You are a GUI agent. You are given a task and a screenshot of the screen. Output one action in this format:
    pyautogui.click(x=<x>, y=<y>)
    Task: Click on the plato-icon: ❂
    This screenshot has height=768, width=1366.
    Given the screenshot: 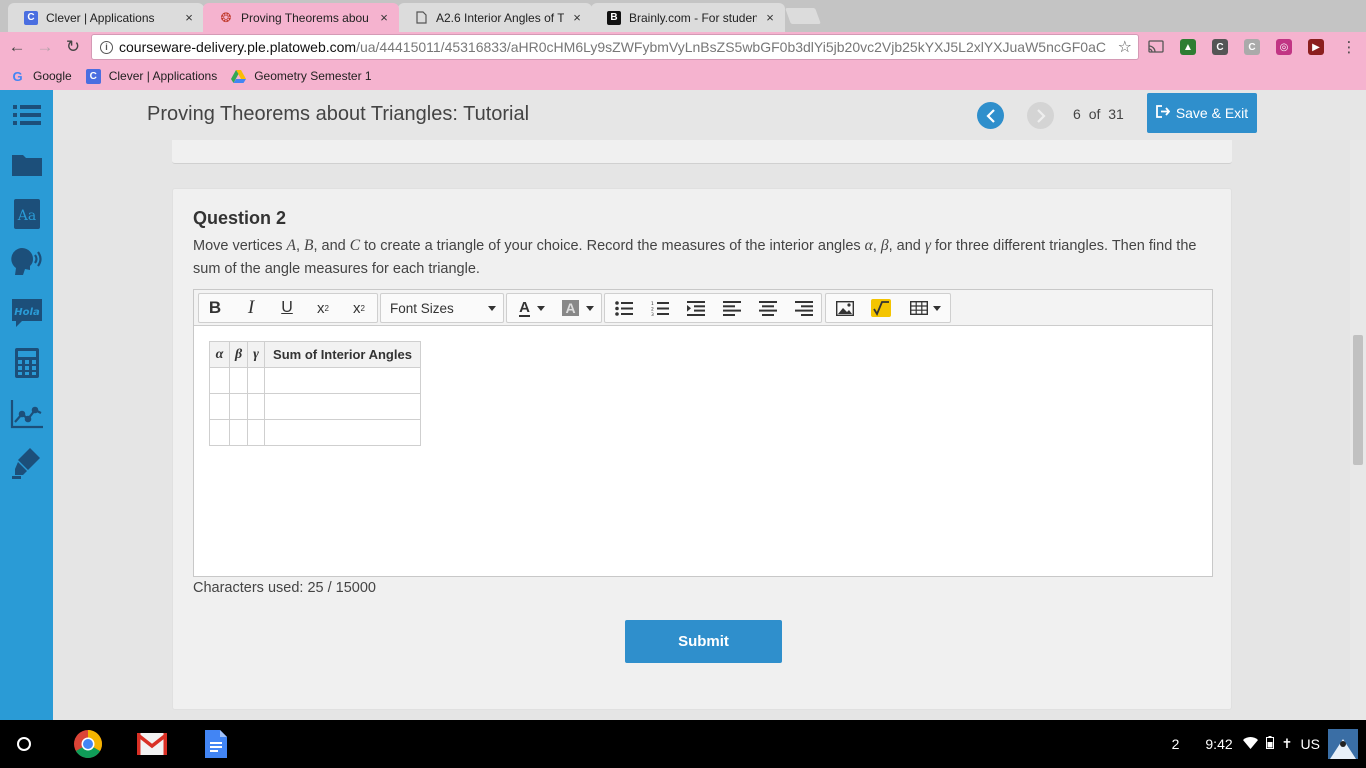 What is the action you would take?
    pyautogui.click(x=226, y=17)
    